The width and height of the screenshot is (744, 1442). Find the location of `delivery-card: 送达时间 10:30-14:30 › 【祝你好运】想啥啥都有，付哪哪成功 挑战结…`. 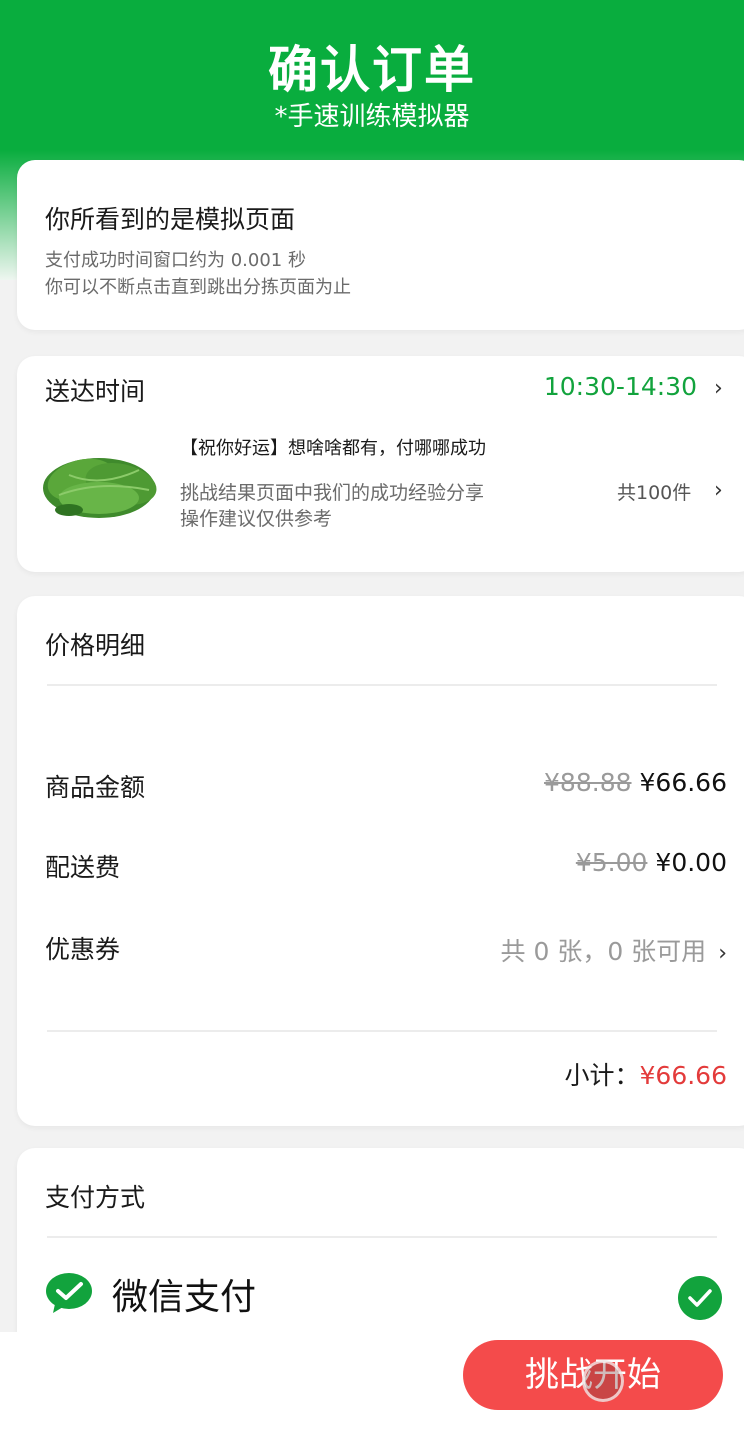

delivery-card: 送达时间 10:30-14:30 › 【祝你好运】想啥啥都有，付哪哪成功 挑战结… is located at coordinates (380, 464).